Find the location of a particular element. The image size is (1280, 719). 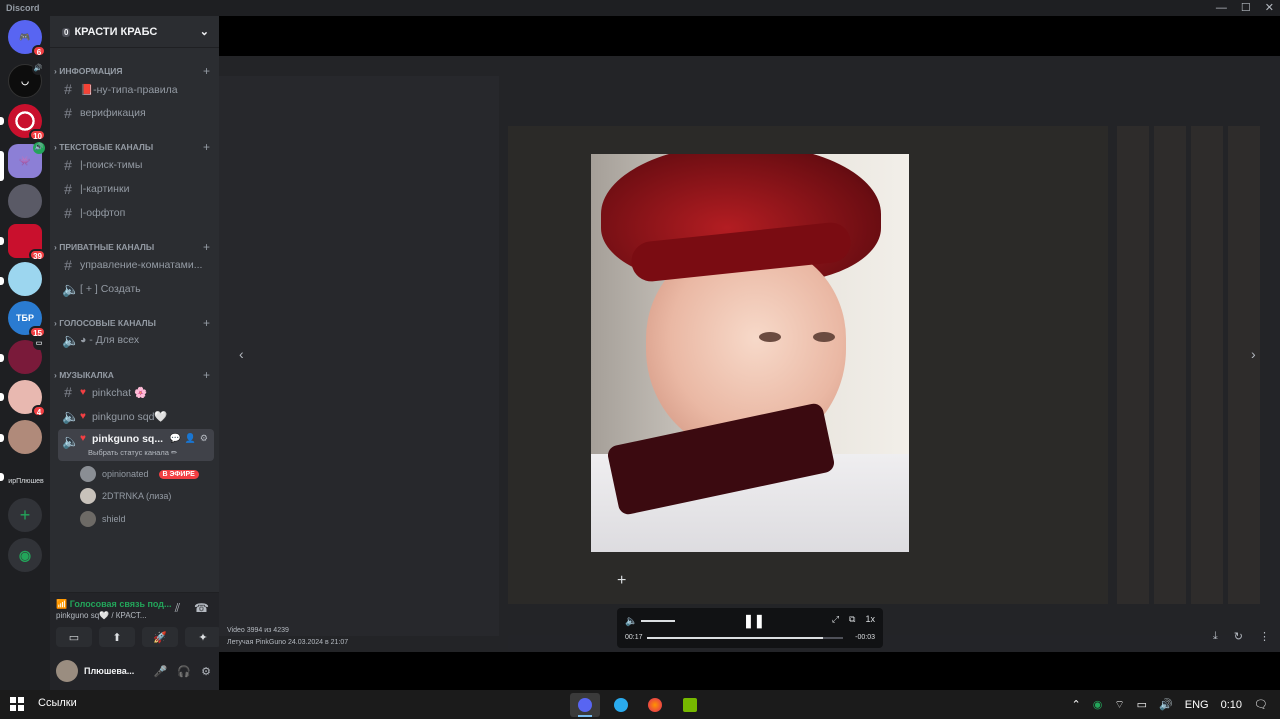

category-info: › ИНФОРМАЦИЯ + is located at coordinates (132, 71).